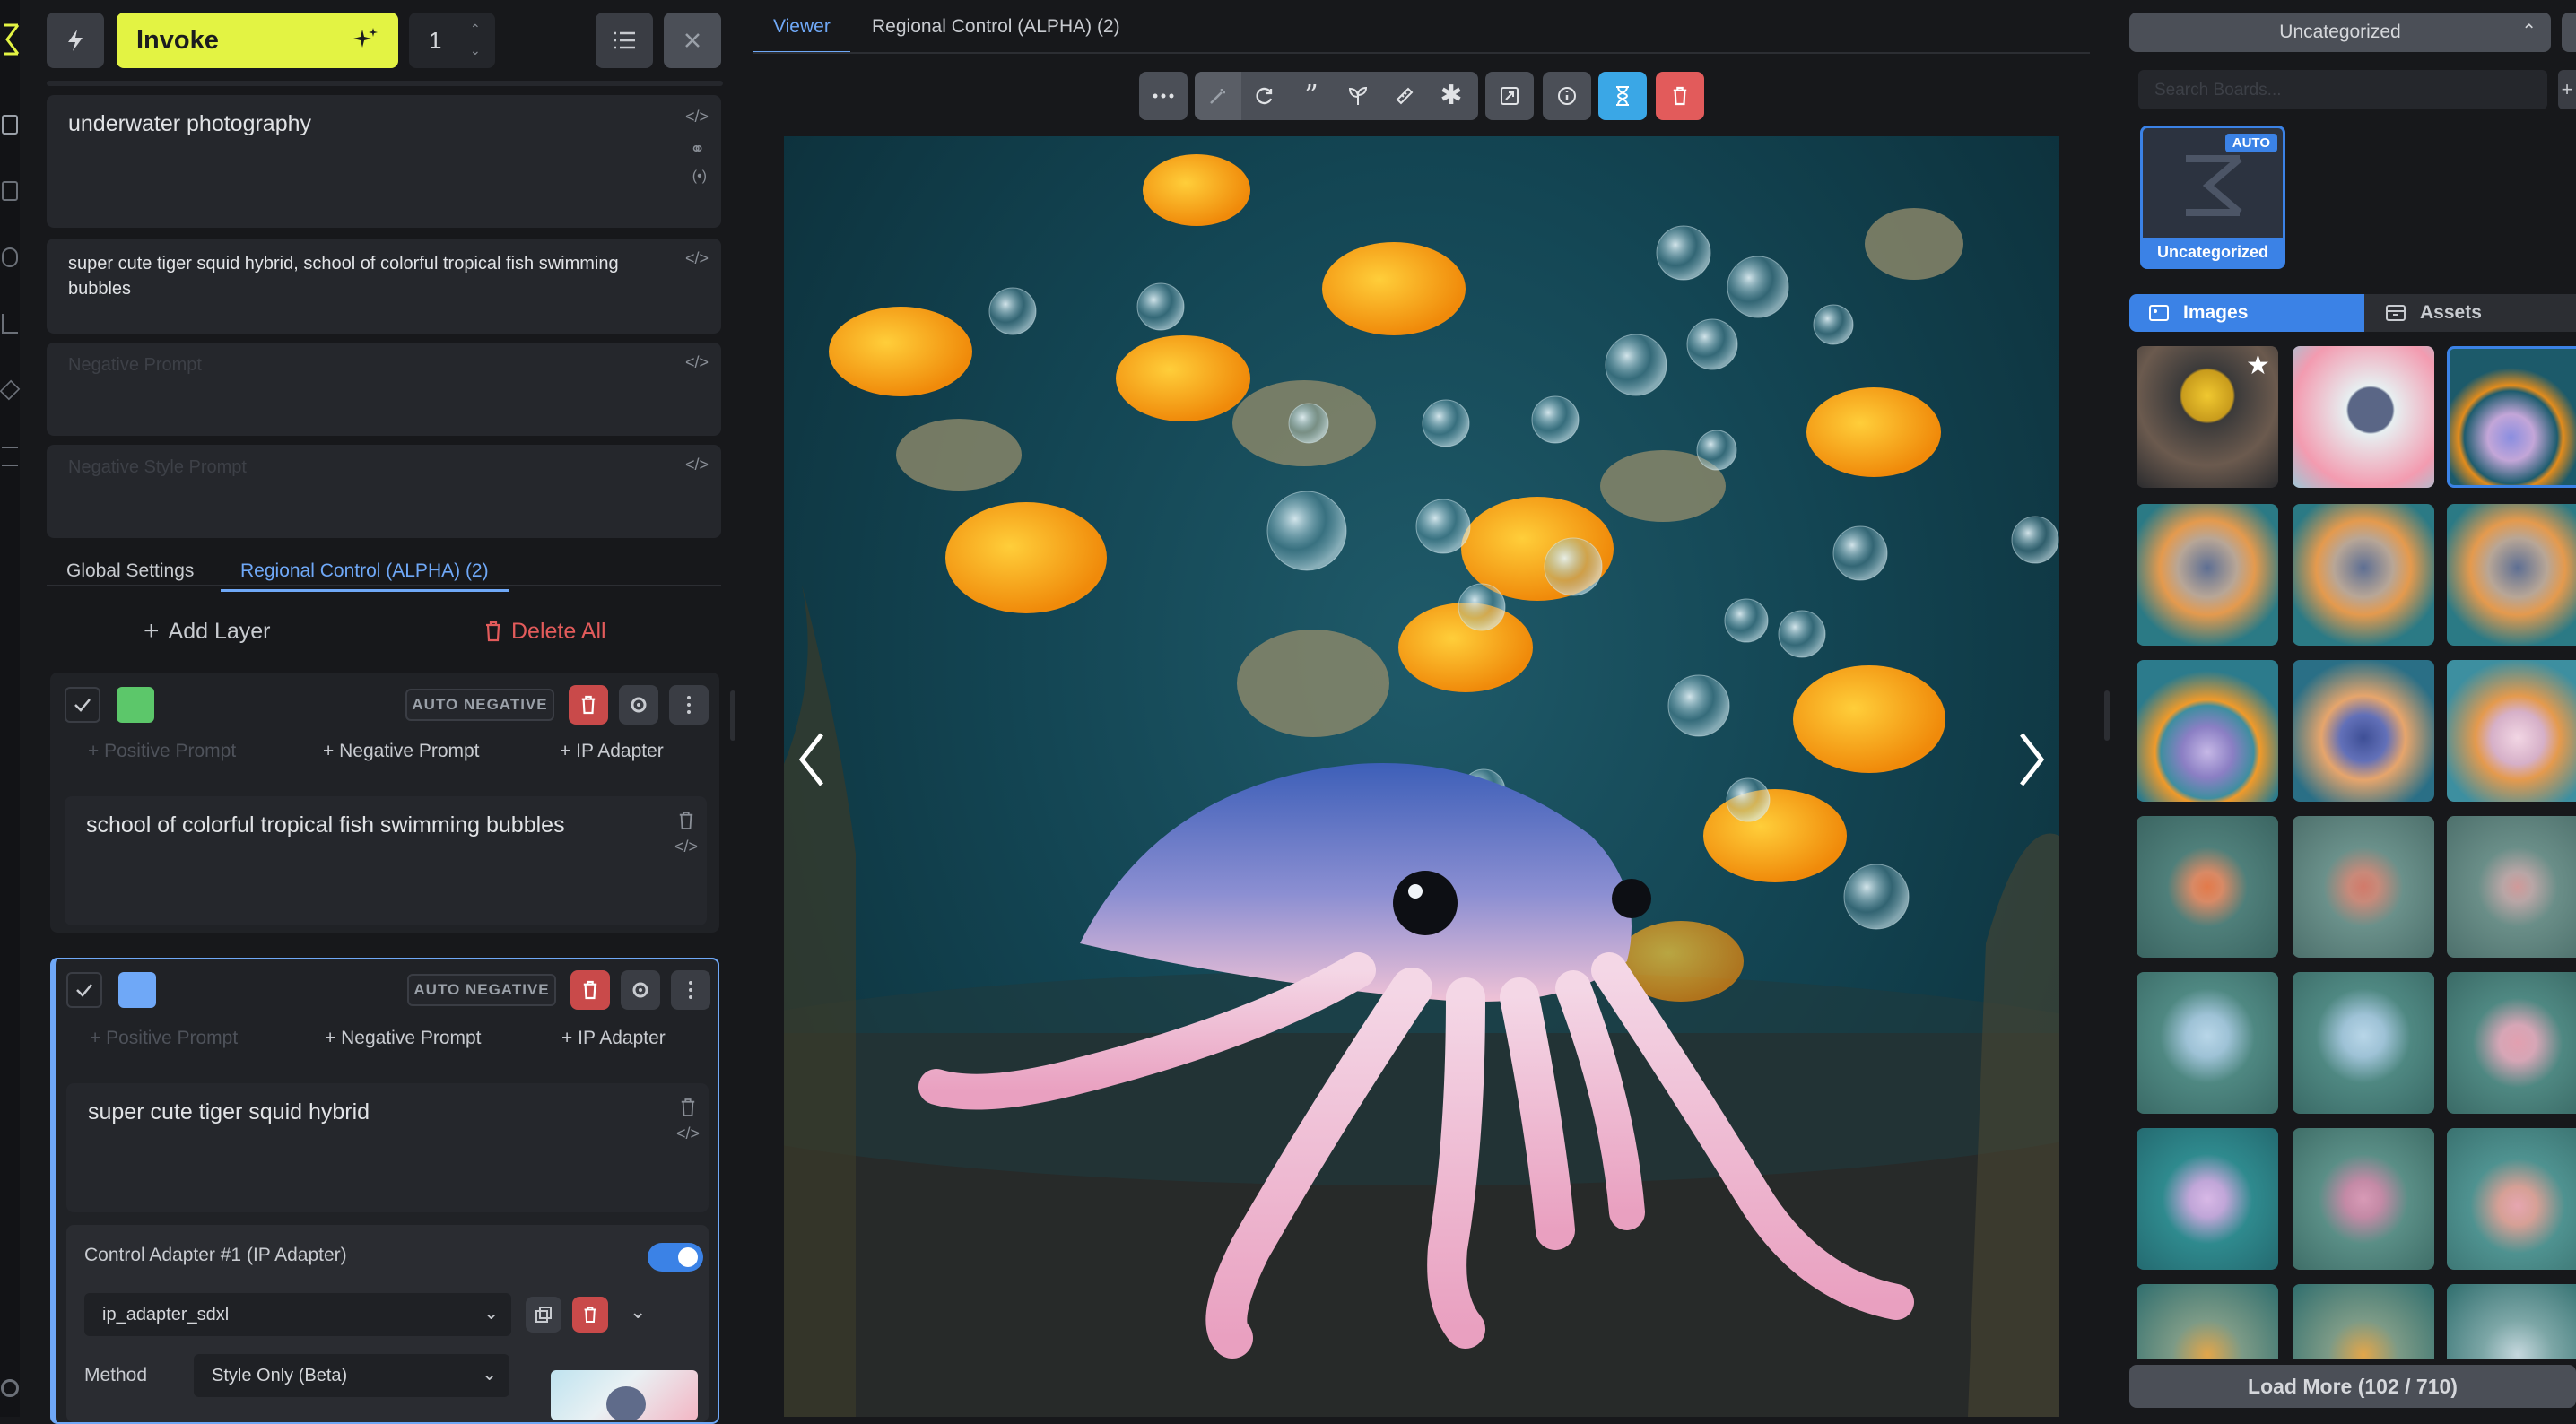 The image size is (2576, 1424). What do you see at coordinates (1264, 96) in the screenshot?
I see `remix-button` at bounding box center [1264, 96].